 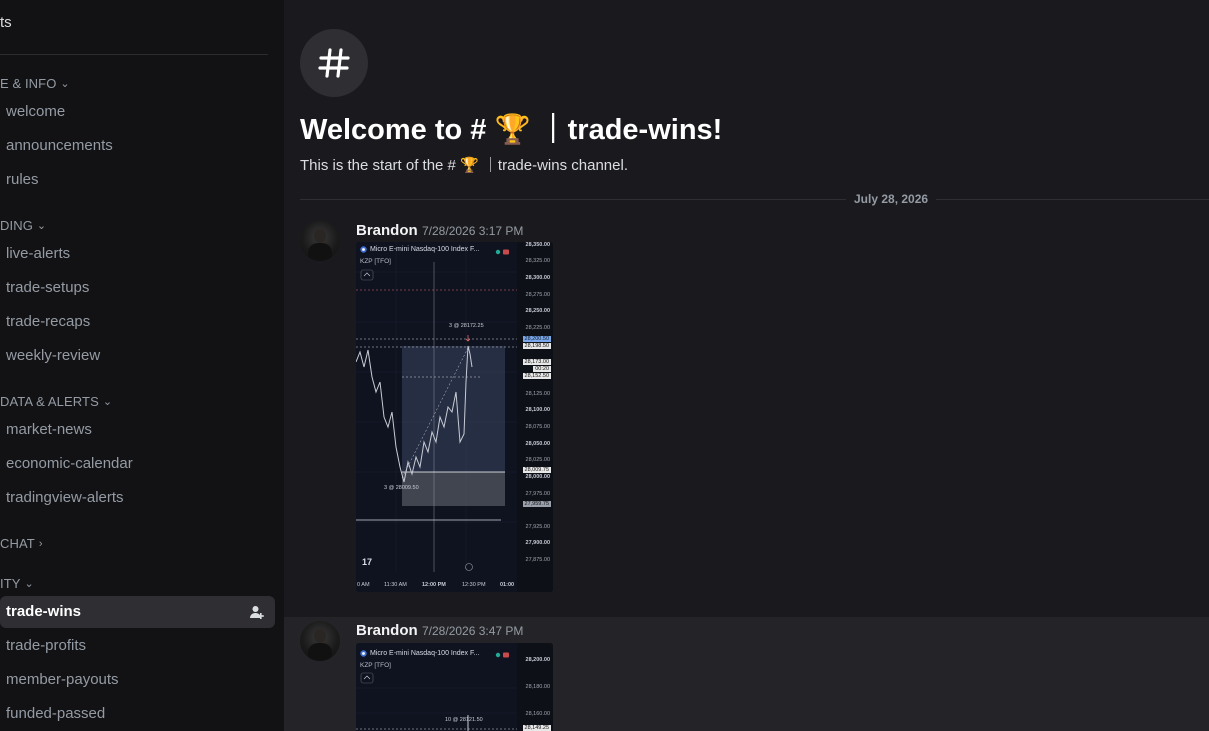 I want to click on category-data-alerts: DATA & ALERTS ⌄, so click(x=56, y=401).